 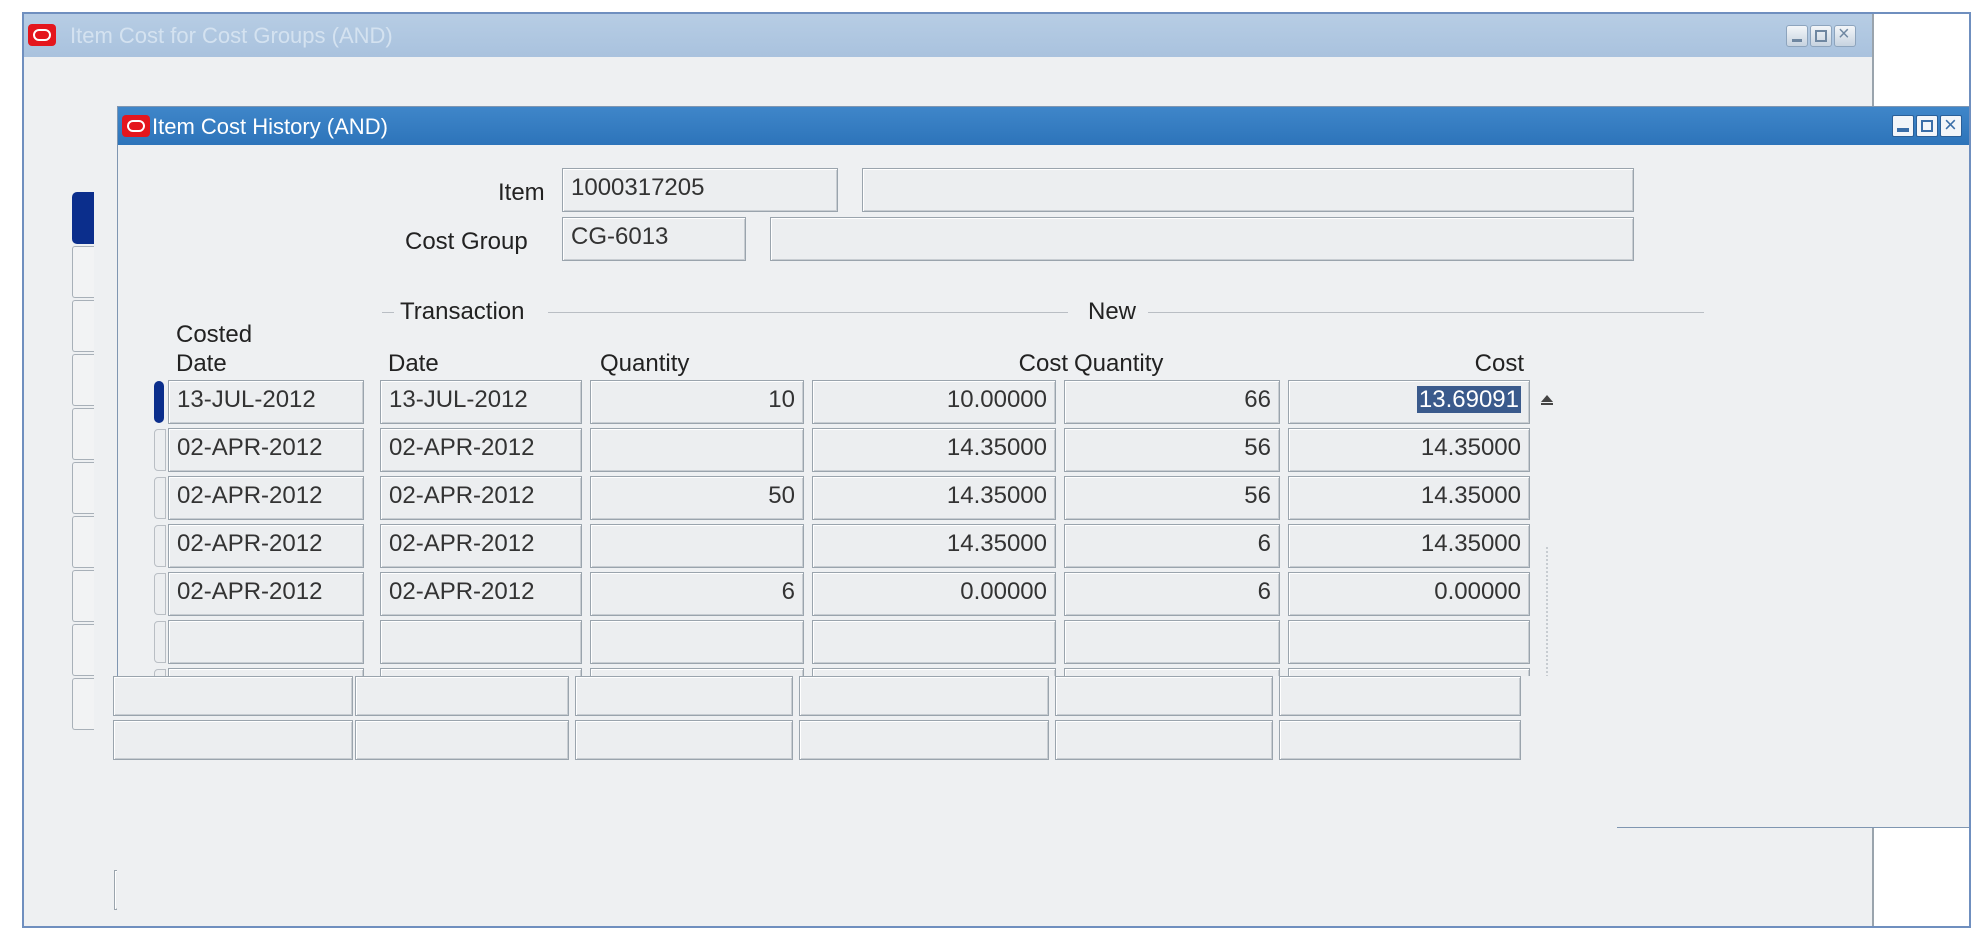 I want to click on transaction-quantity-cell: 50, so click(x=697, y=498).